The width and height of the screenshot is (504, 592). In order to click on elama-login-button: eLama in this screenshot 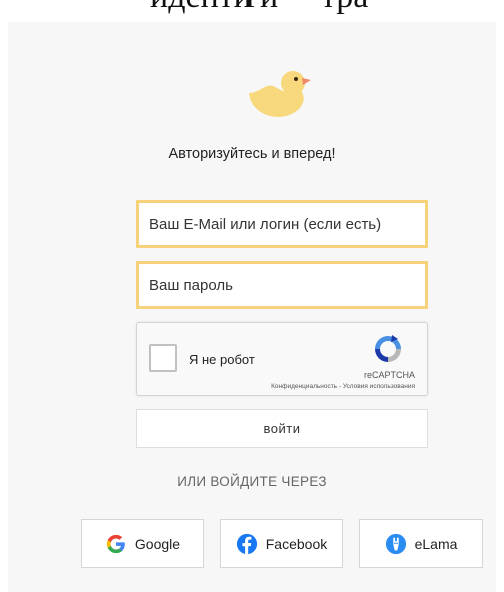, I will do `click(421, 543)`.